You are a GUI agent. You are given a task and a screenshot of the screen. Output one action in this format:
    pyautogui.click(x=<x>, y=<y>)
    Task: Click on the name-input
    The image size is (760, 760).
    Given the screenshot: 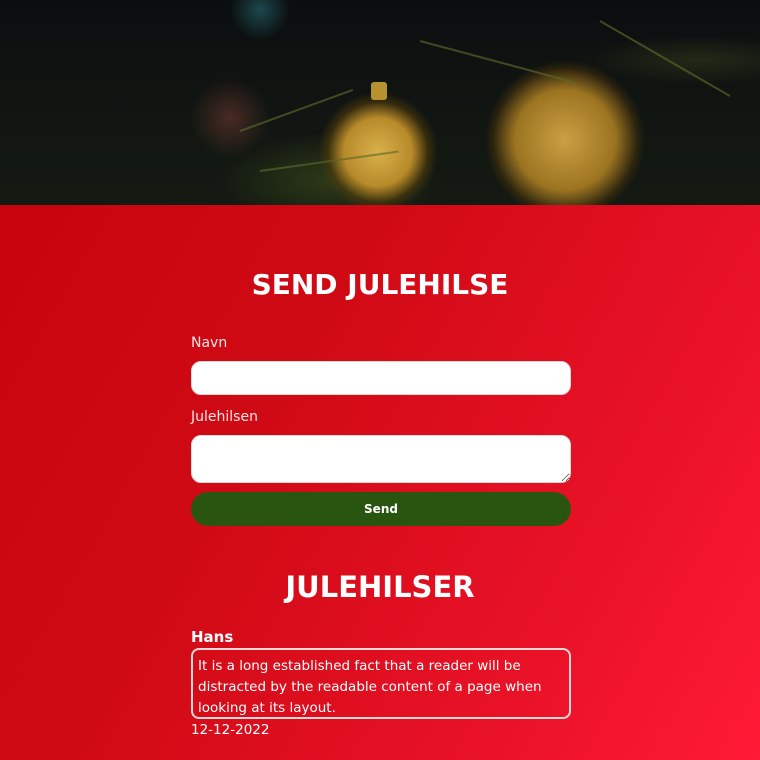 What is the action you would take?
    pyautogui.click(x=381, y=378)
    